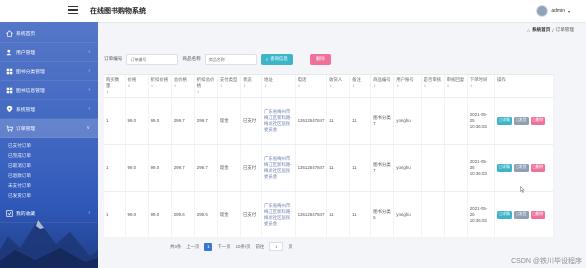 Image resolution: width=586 pixels, height=268 pixels. I want to click on cell-receiver: 11, so click(338, 214).